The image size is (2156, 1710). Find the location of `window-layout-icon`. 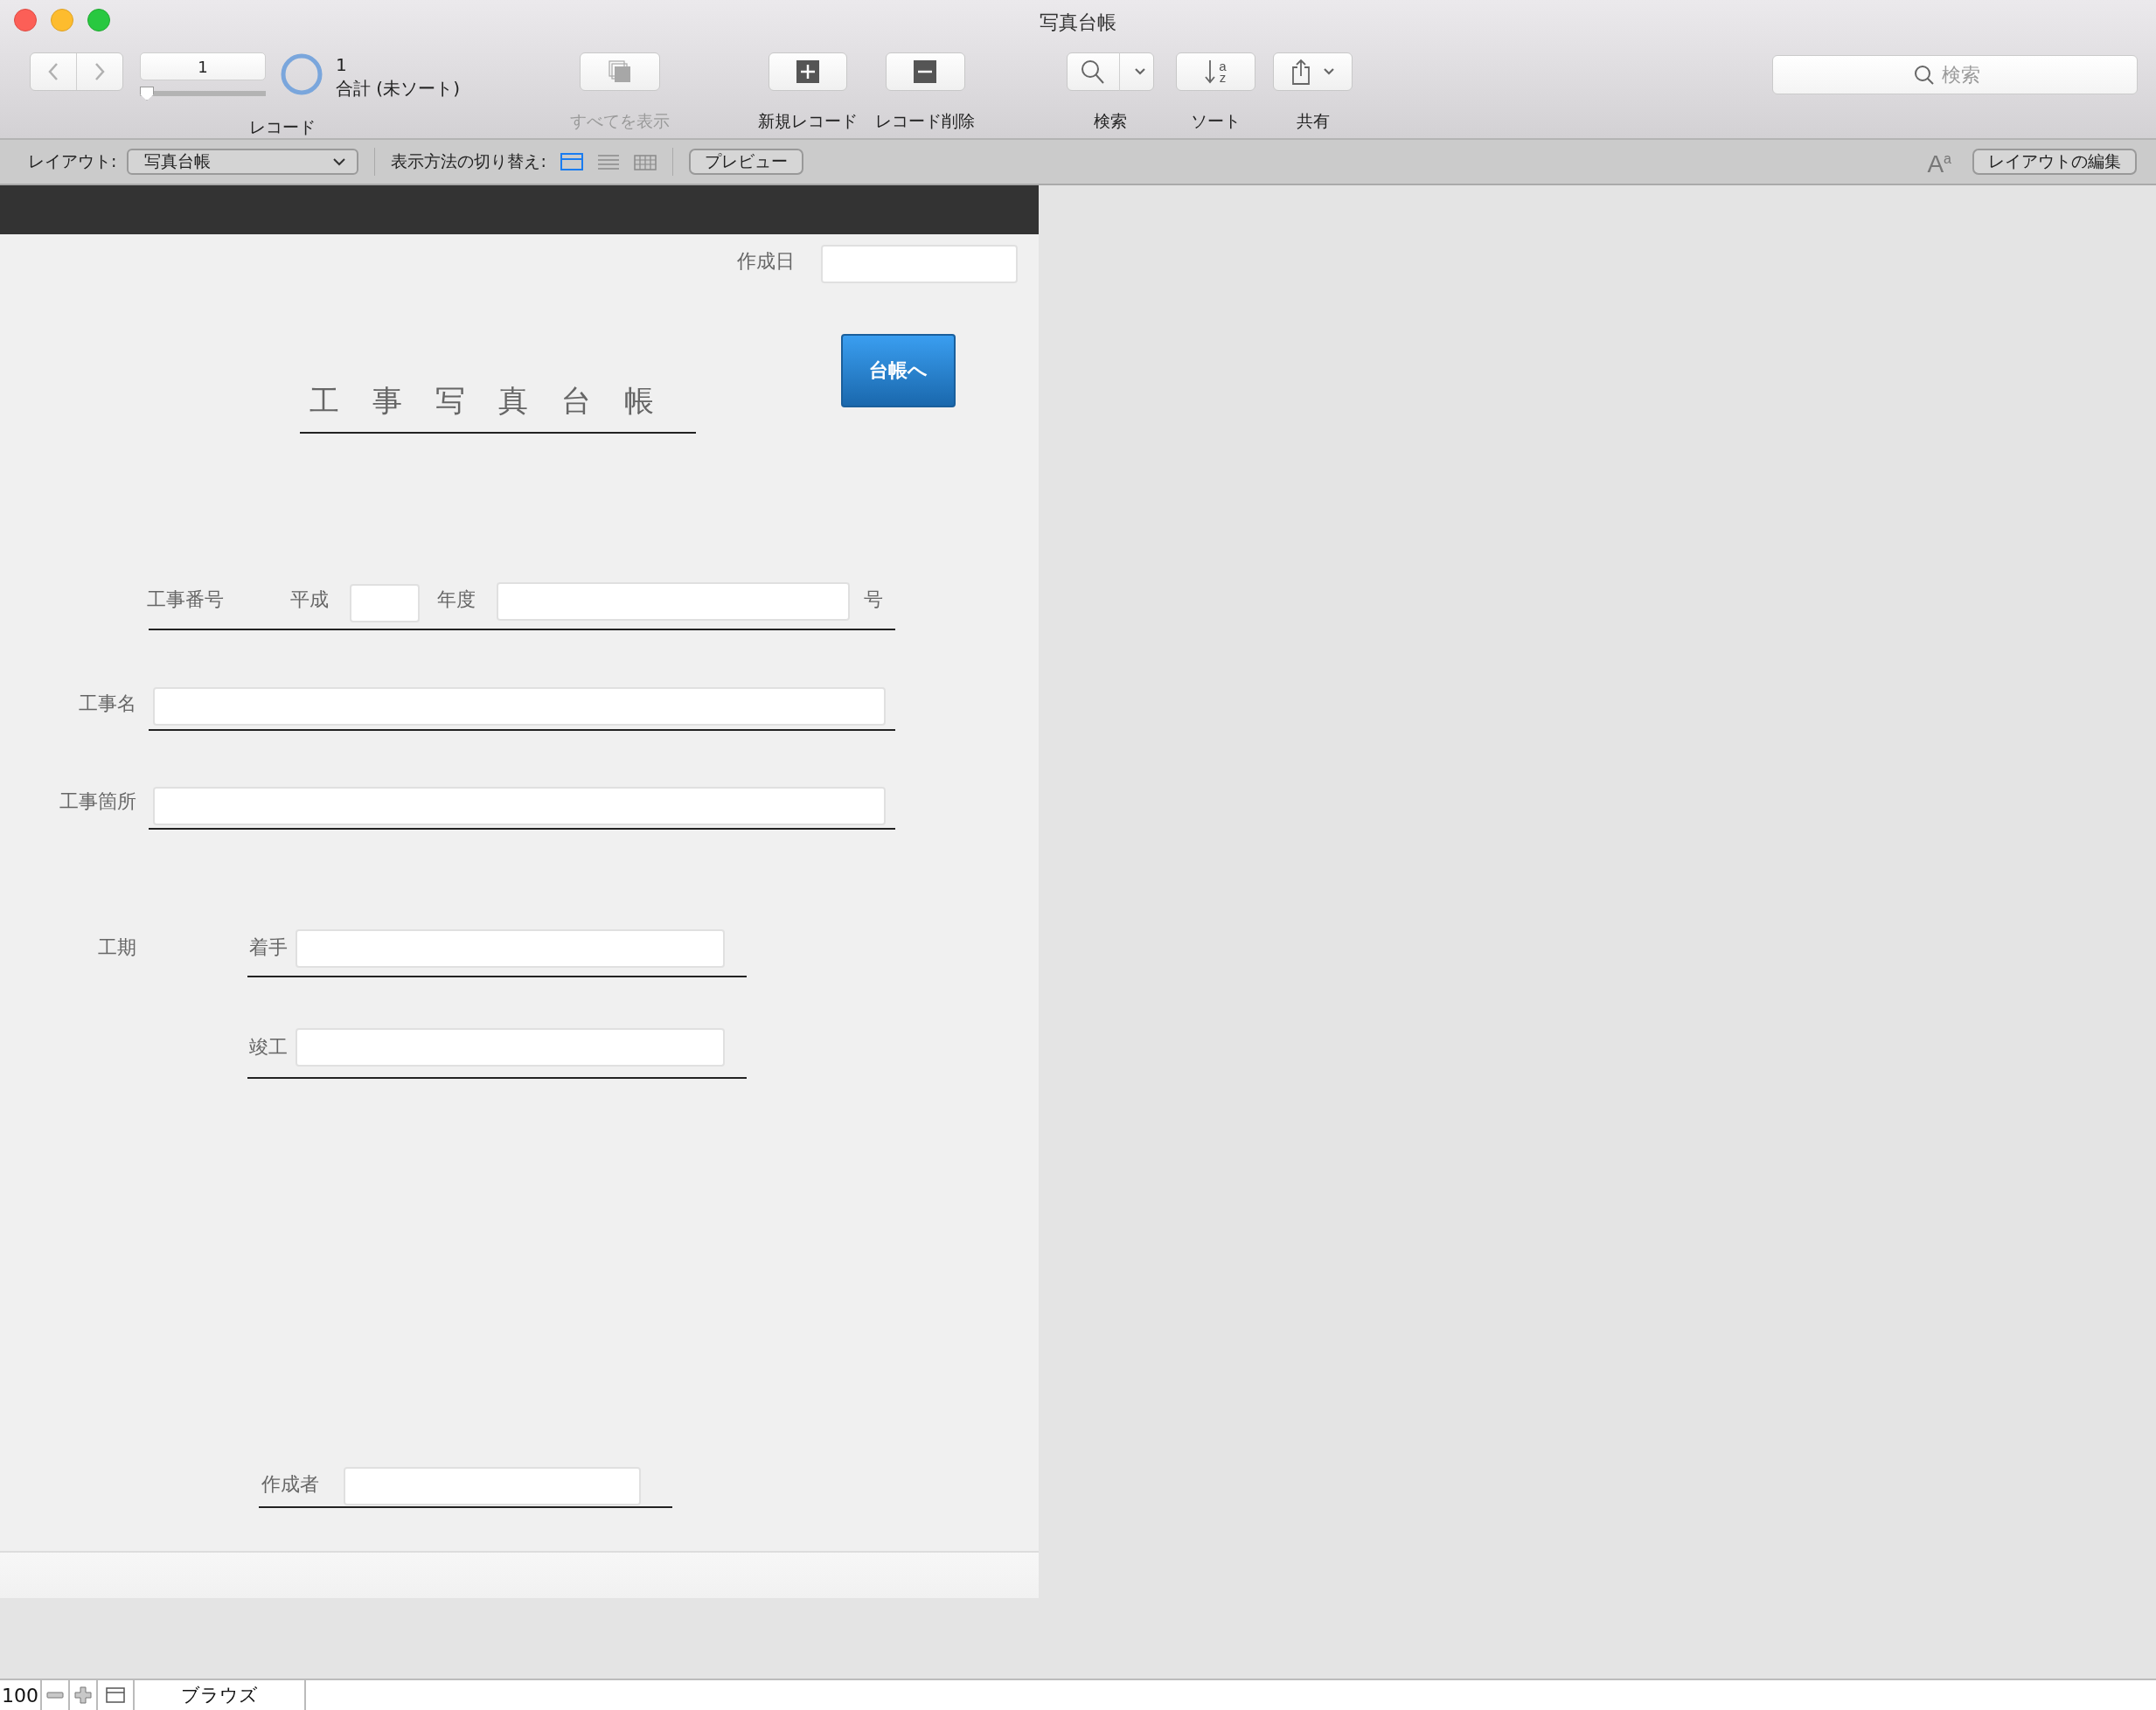

window-layout-icon is located at coordinates (115, 1695).